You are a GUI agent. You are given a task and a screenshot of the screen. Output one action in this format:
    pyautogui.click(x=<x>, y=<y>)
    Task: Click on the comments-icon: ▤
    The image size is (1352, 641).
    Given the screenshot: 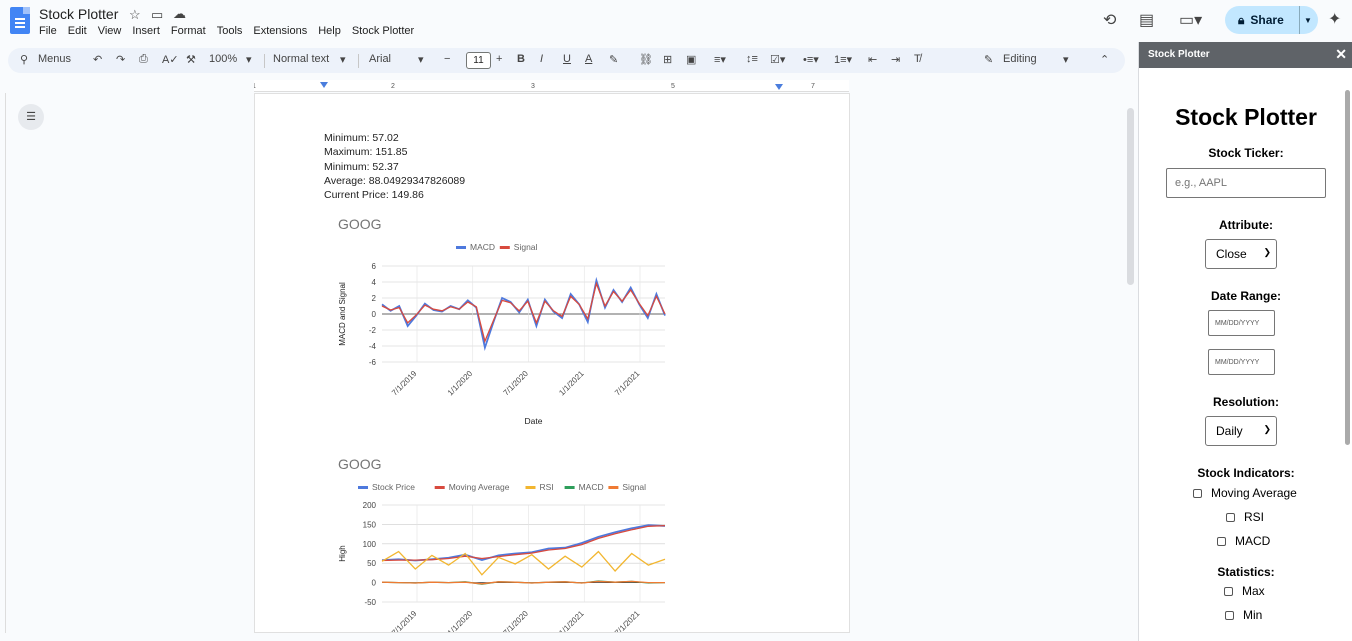 What is the action you would take?
    pyautogui.click(x=1146, y=20)
    